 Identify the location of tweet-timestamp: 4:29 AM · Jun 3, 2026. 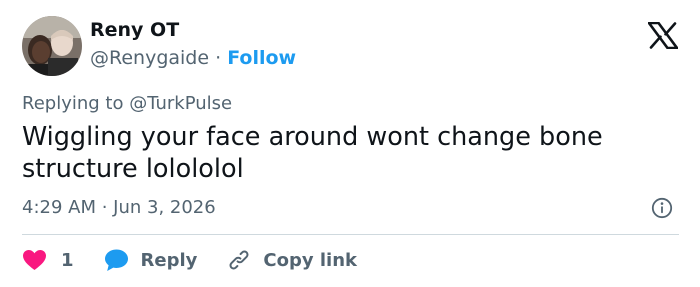
(119, 207).